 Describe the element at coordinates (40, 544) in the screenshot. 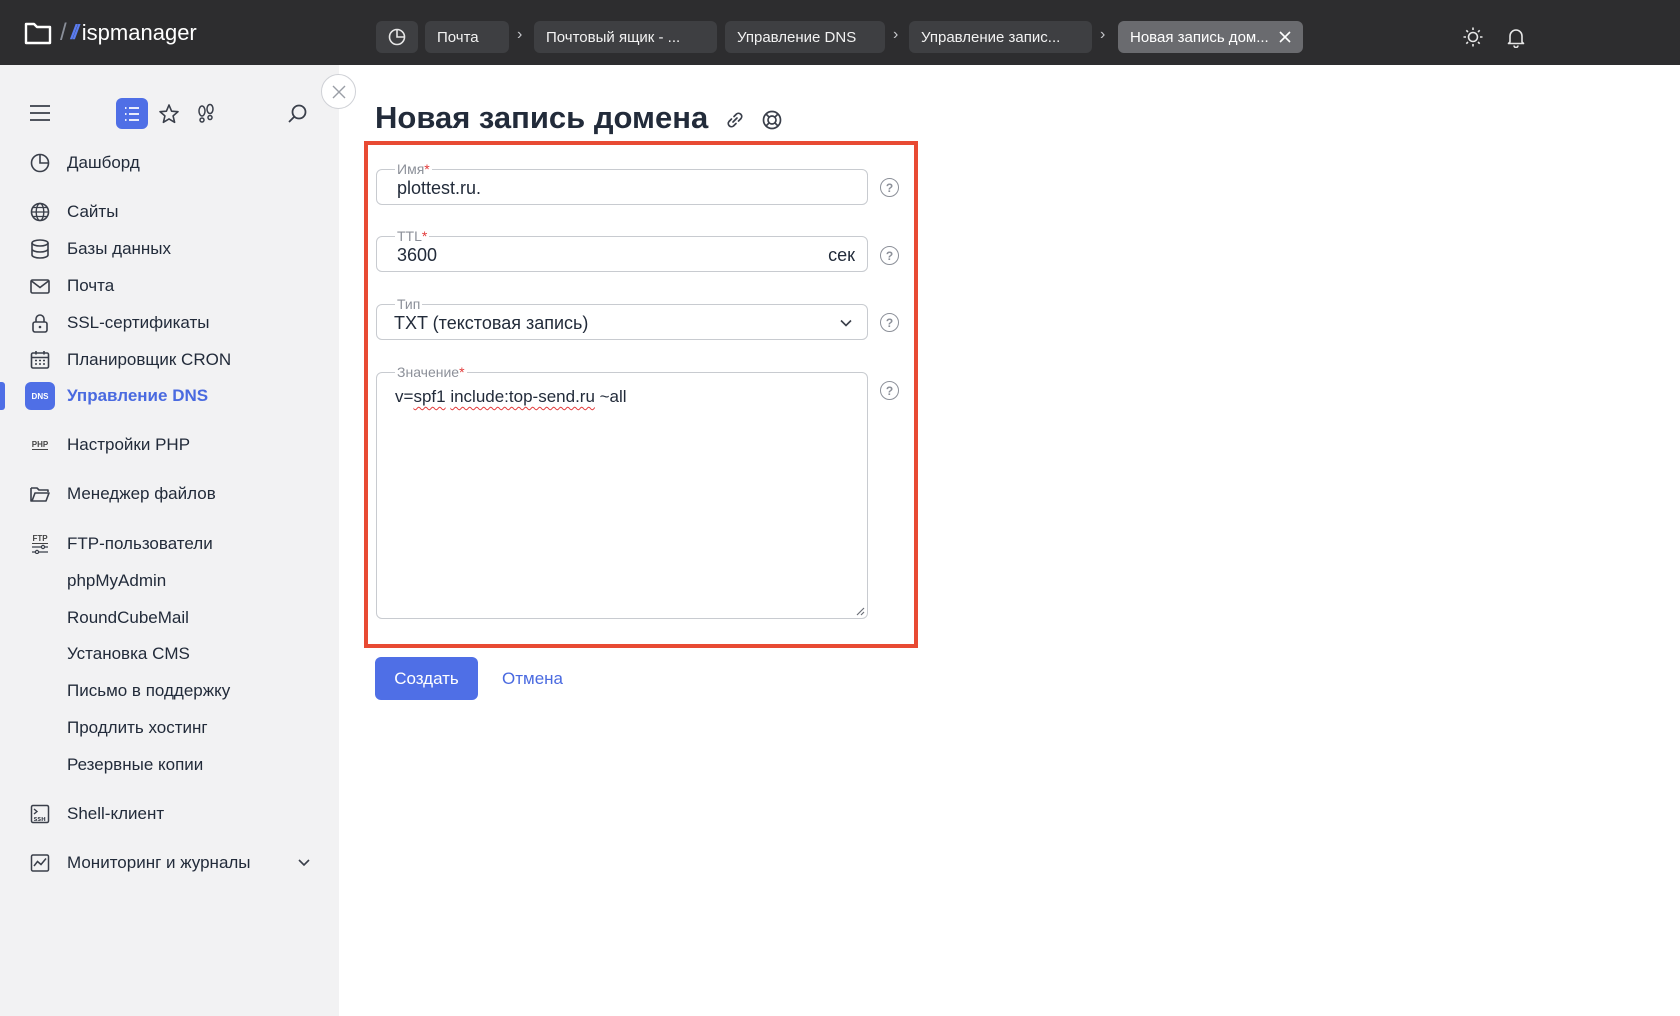

I see `ftp-icon: FTP` at that location.